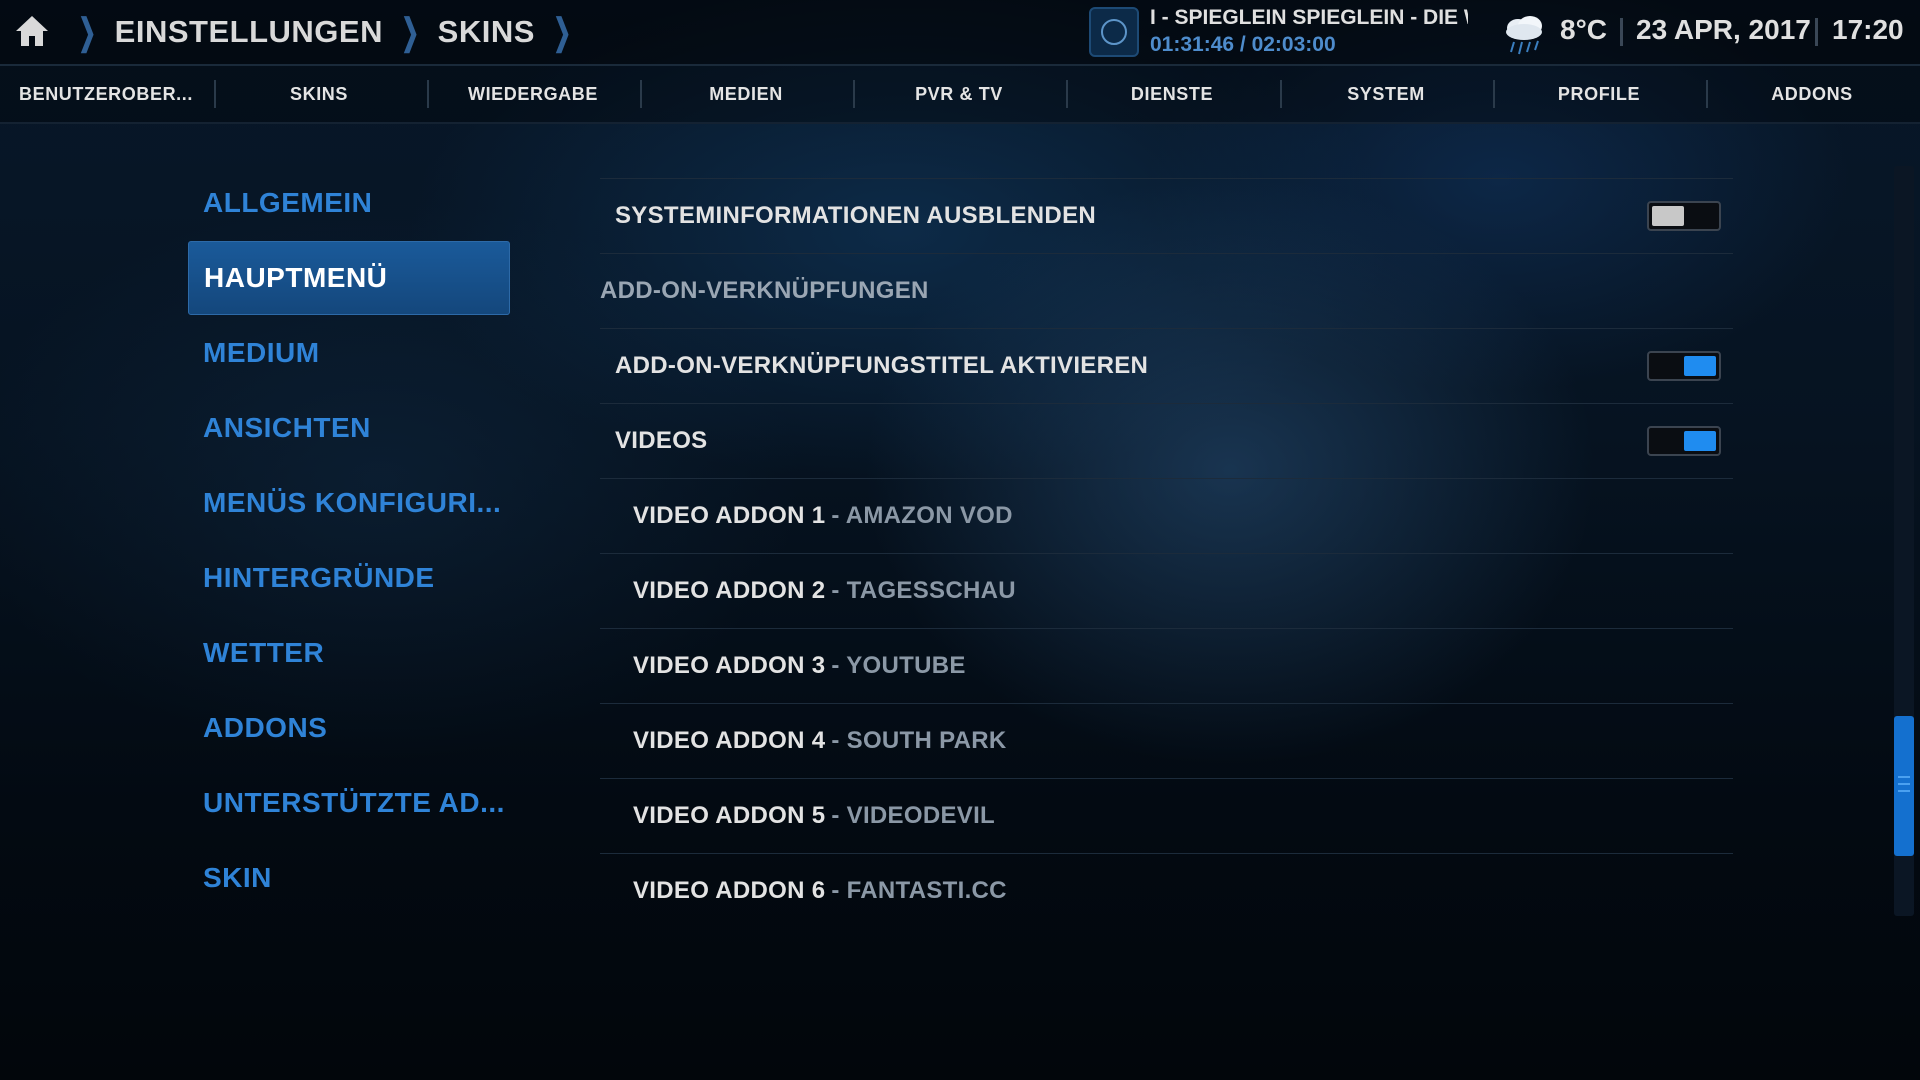 This screenshot has width=1920, height=1080. Describe the element at coordinates (882, 365) in the screenshot. I see `setting-label: ADD-ON-VERKNÜPFUNGSTITEL AKTIVIEREN` at that location.